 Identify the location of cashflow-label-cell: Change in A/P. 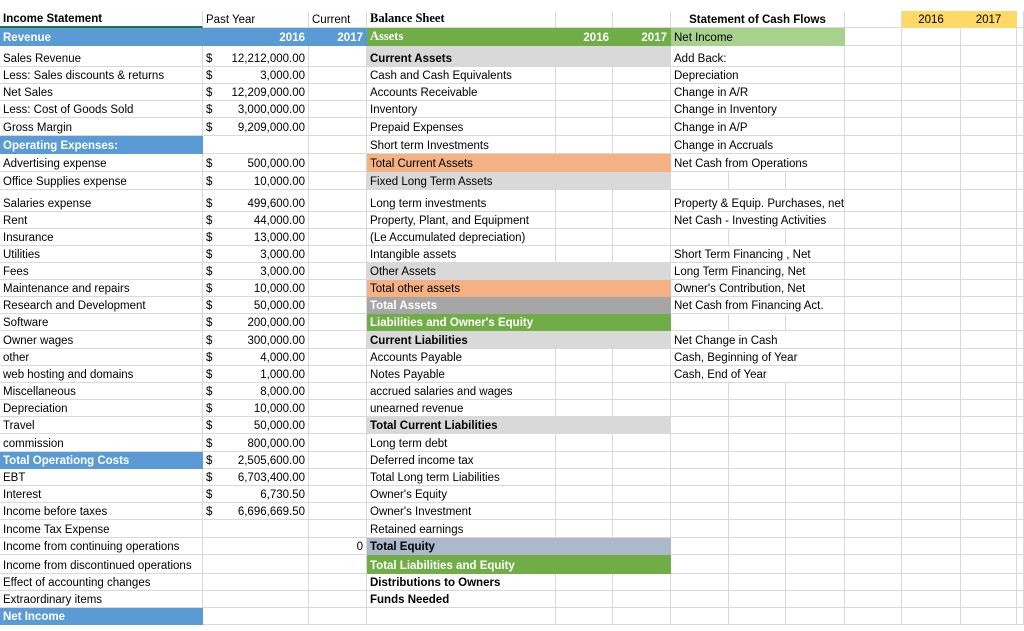
(758, 127).